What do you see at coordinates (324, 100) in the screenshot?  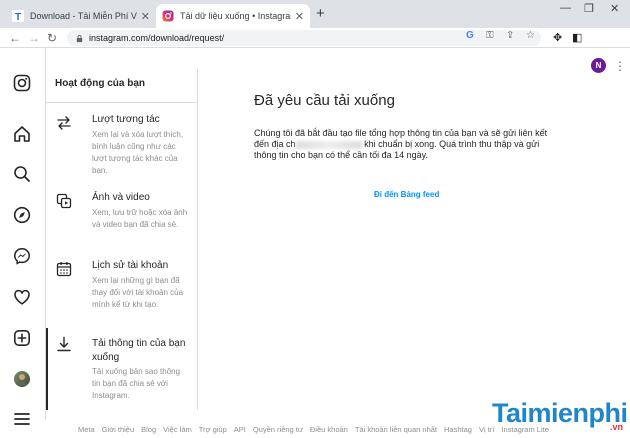 I see `page-title: Đã yêu cầu tải xuống` at bounding box center [324, 100].